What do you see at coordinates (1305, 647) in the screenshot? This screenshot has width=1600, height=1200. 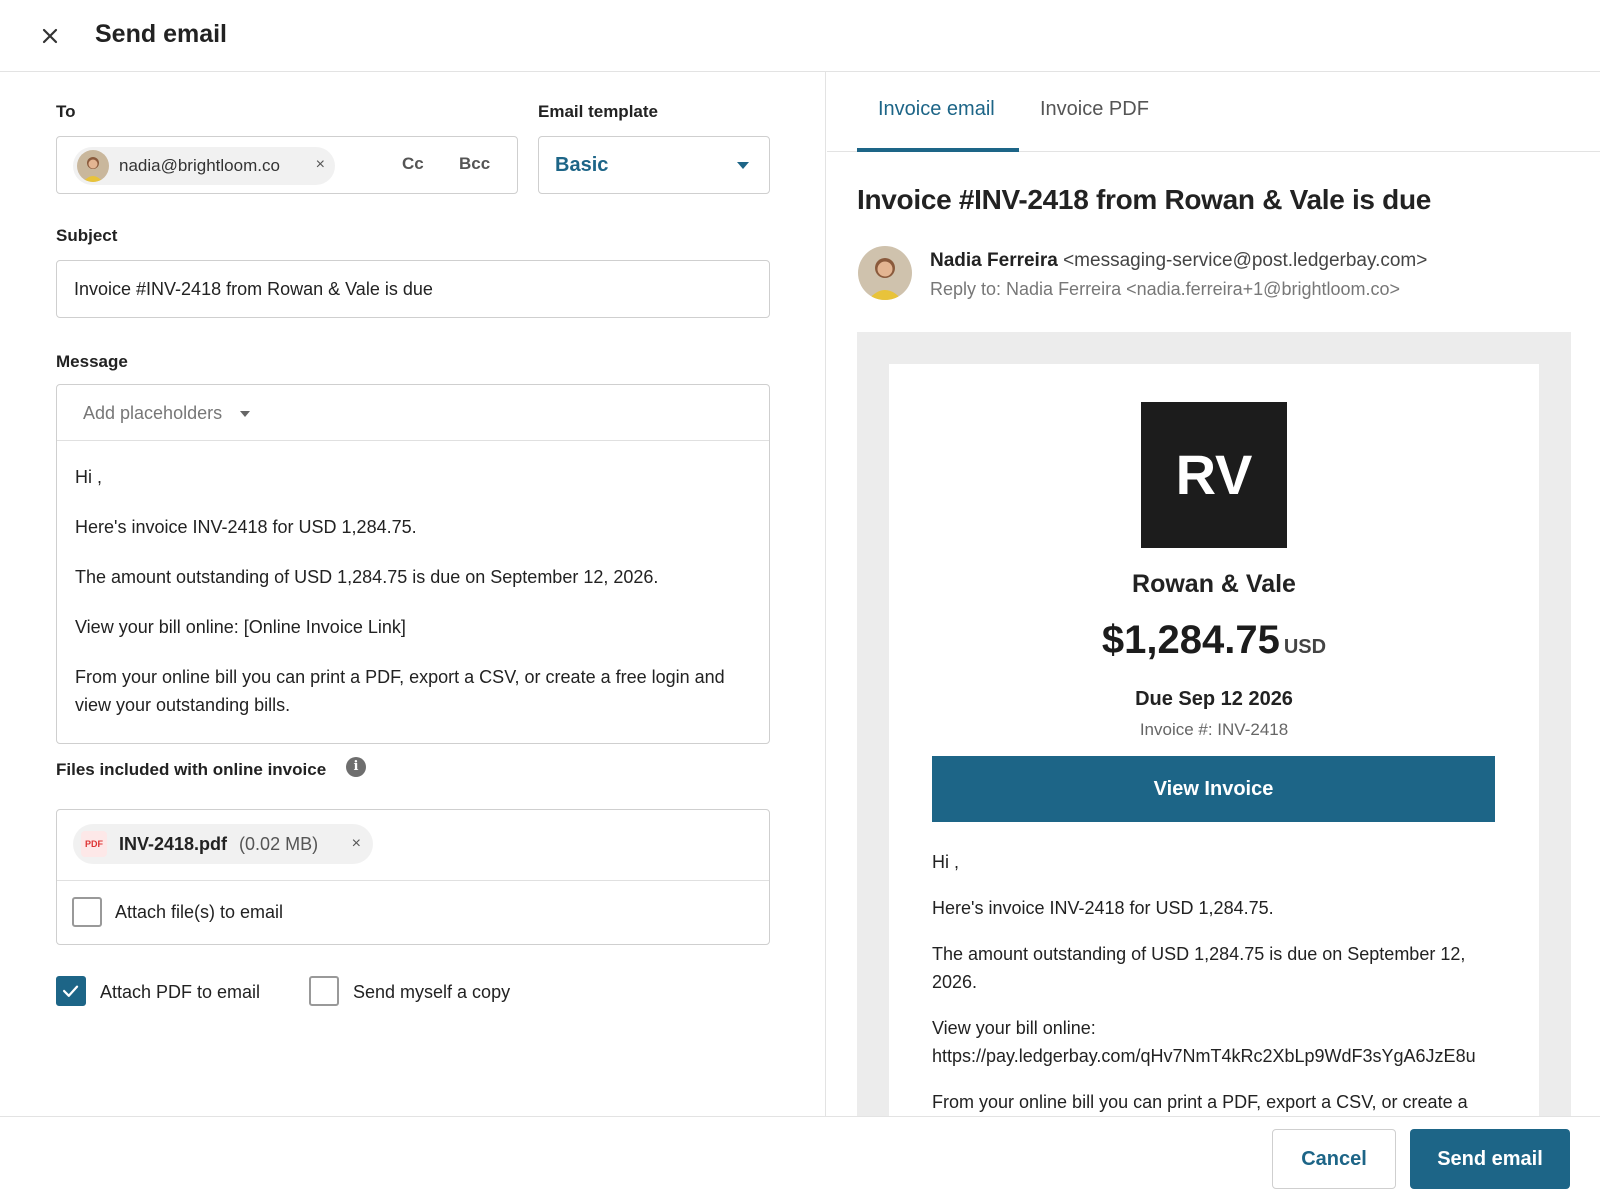 I see `currency: USD` at bounding box center [1305, 647].